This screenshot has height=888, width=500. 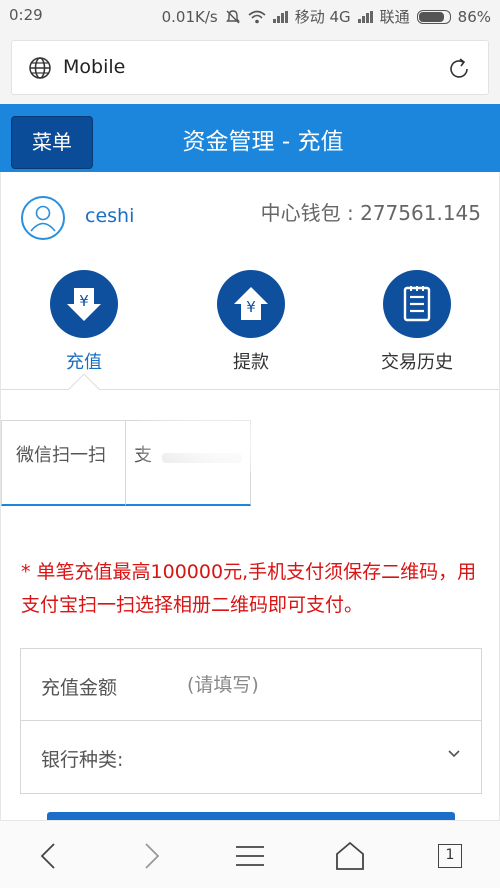 What do you see at coordinates (49, 856) in the screenshot?
I see `back-icon` at bounding box center [49, 856].